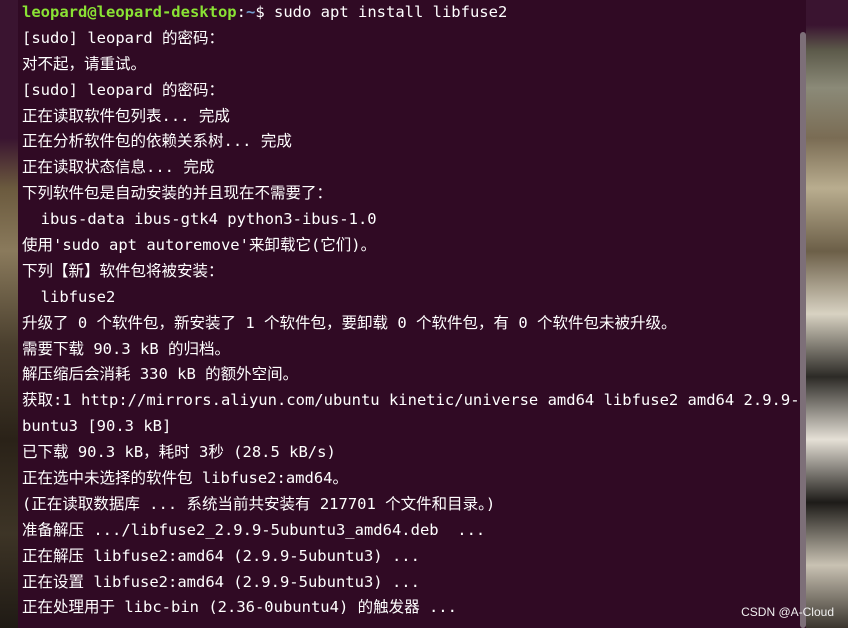 This screenshot has width=848, height=628. What do you see at coordinates (157, 141) in the screenshot?
I see `output-line: 正在分析软件包的依赖关系树... 完成` at bounding box center [157, 141].